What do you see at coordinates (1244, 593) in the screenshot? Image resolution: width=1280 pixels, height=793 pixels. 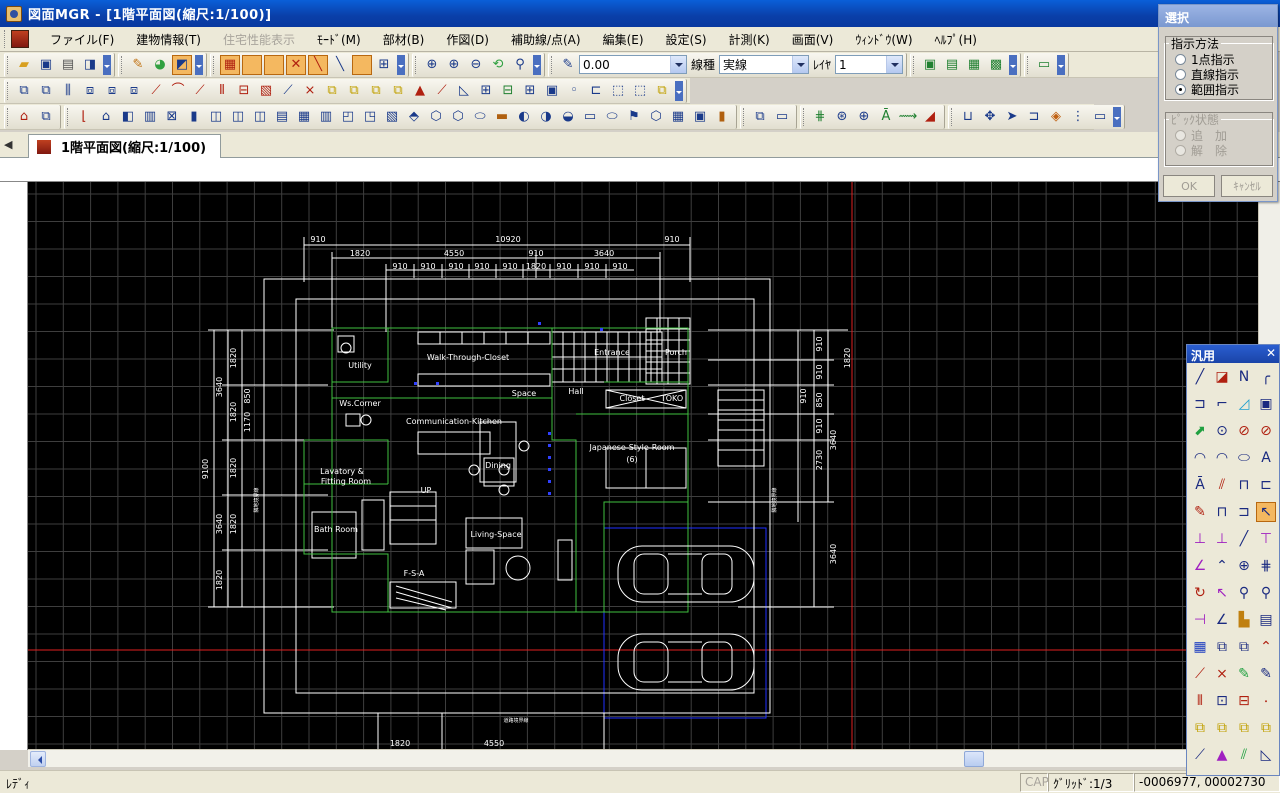 I see `zoom-tool-icon: ⚲` at bounding box center [1244, 593].